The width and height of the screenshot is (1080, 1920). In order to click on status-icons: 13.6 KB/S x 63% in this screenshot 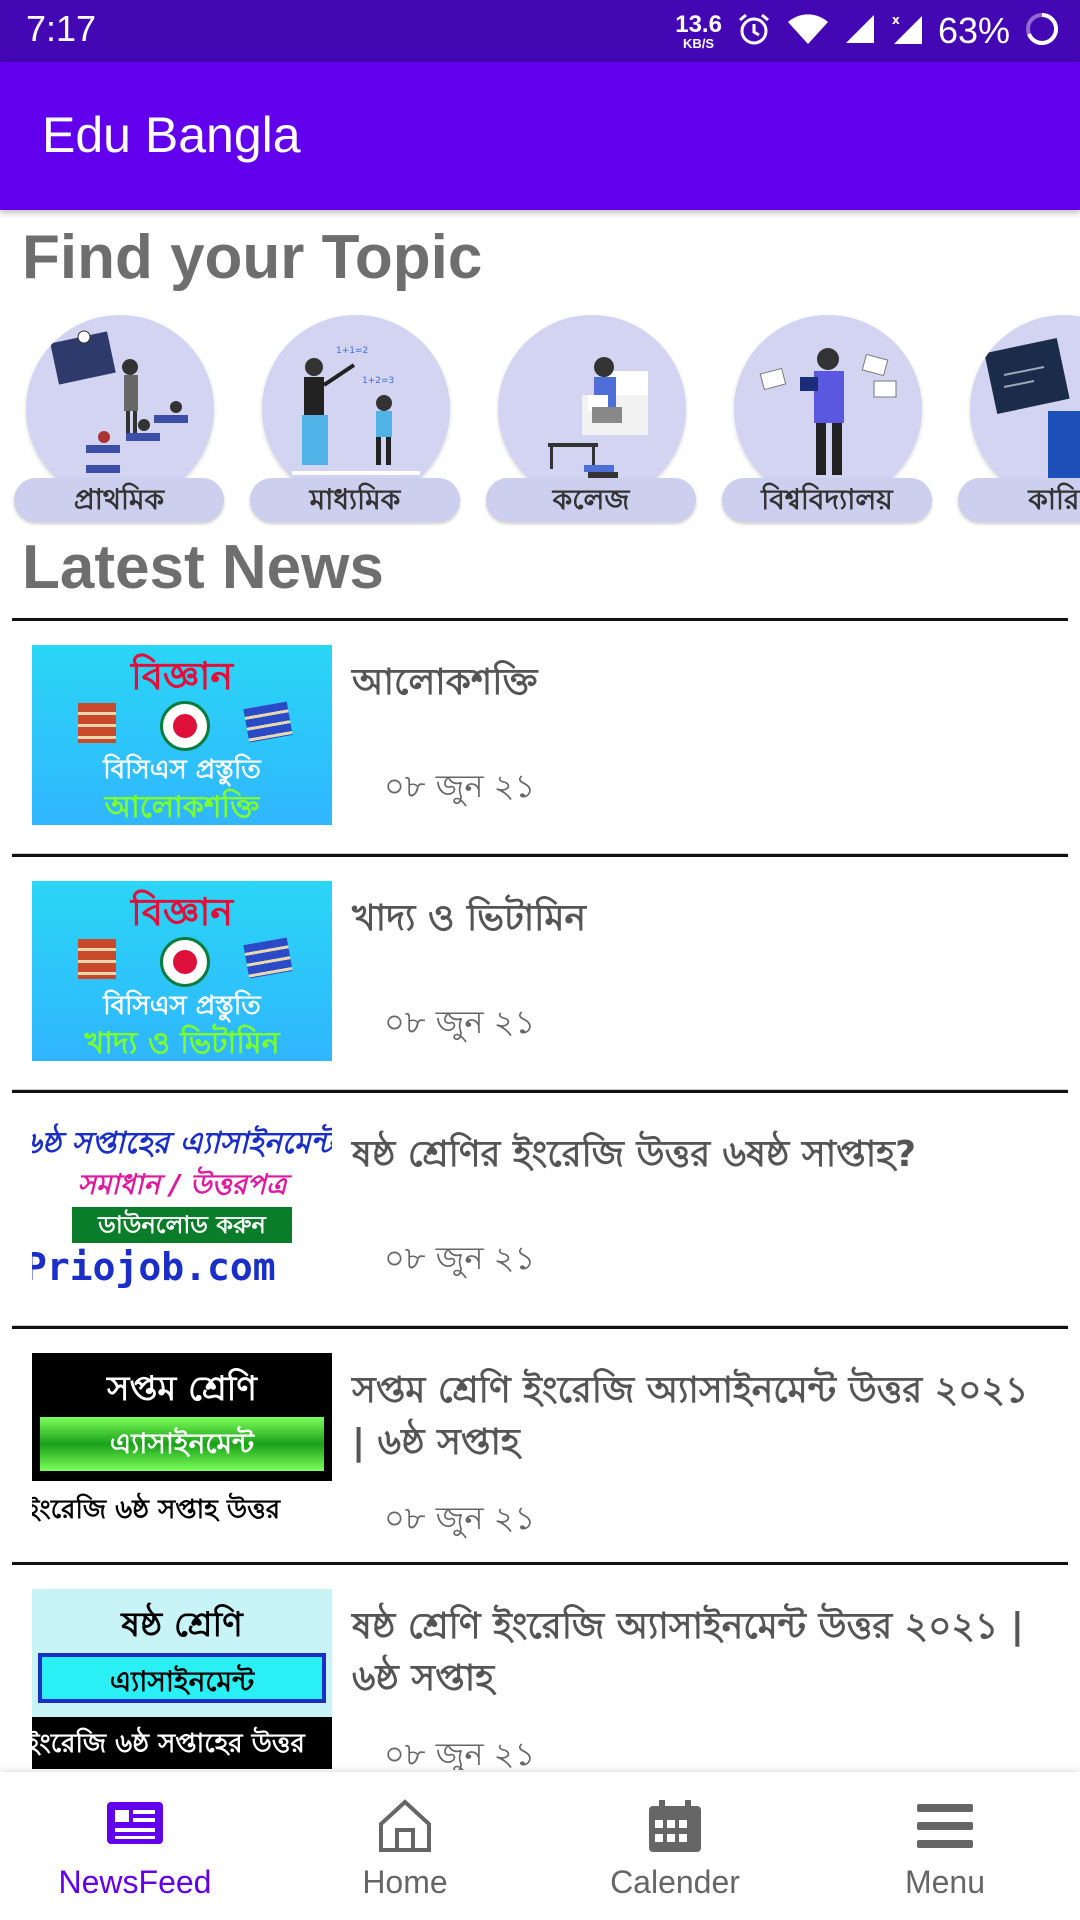, I will do `click(867, 31)`.